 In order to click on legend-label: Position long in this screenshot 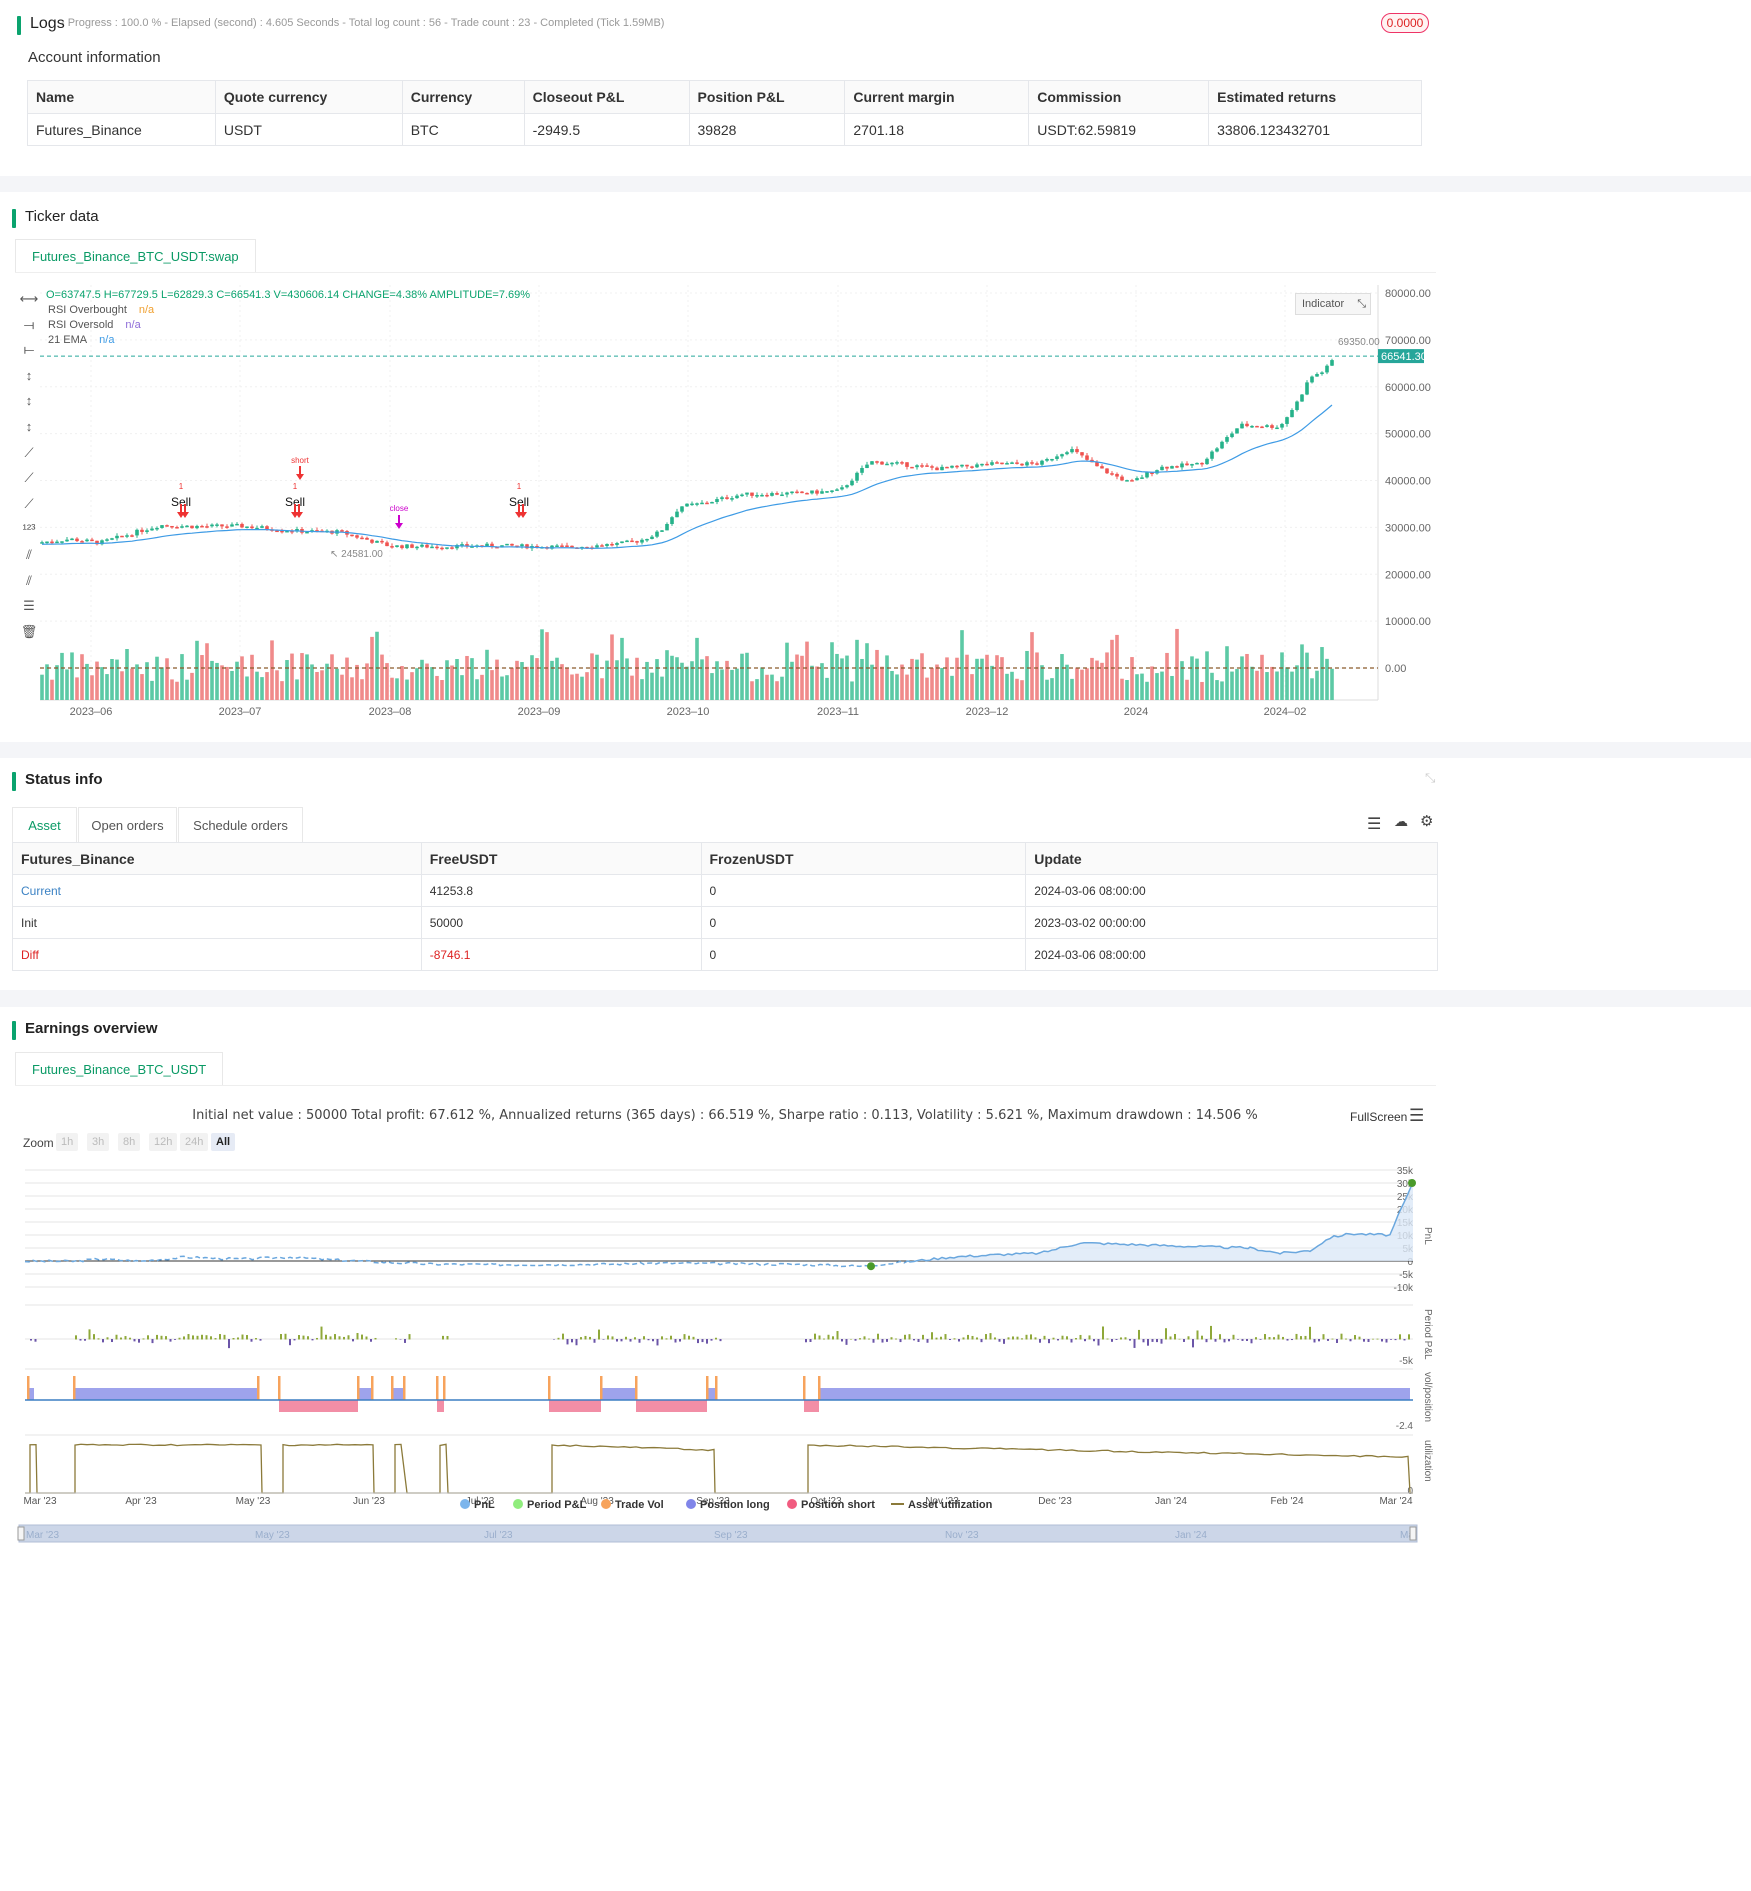, I will do `click(735, 1505)`.